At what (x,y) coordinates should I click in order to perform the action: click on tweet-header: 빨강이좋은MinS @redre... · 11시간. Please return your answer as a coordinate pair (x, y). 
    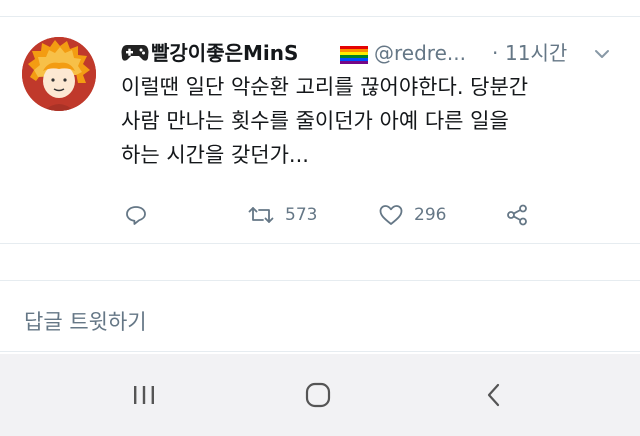
    Looking at the image, I should click on (371, 54).